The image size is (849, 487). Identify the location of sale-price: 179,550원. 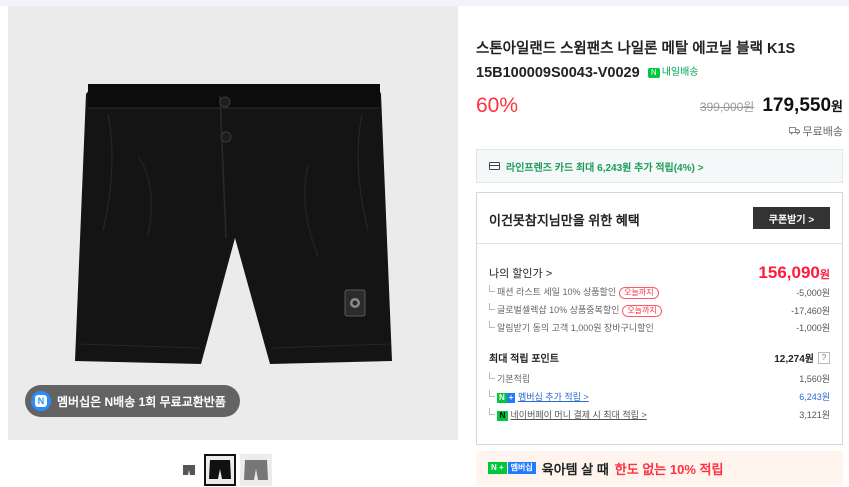
(802, 106).